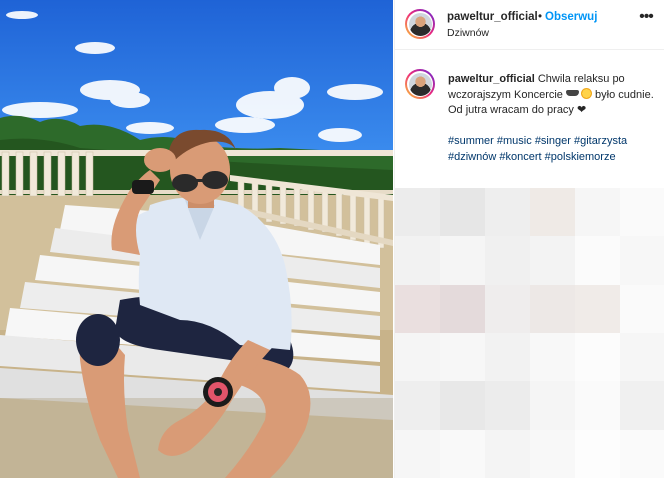 The image size is (664, 478). I want to click on caption-username: paweltur_official, so click(491, 79).